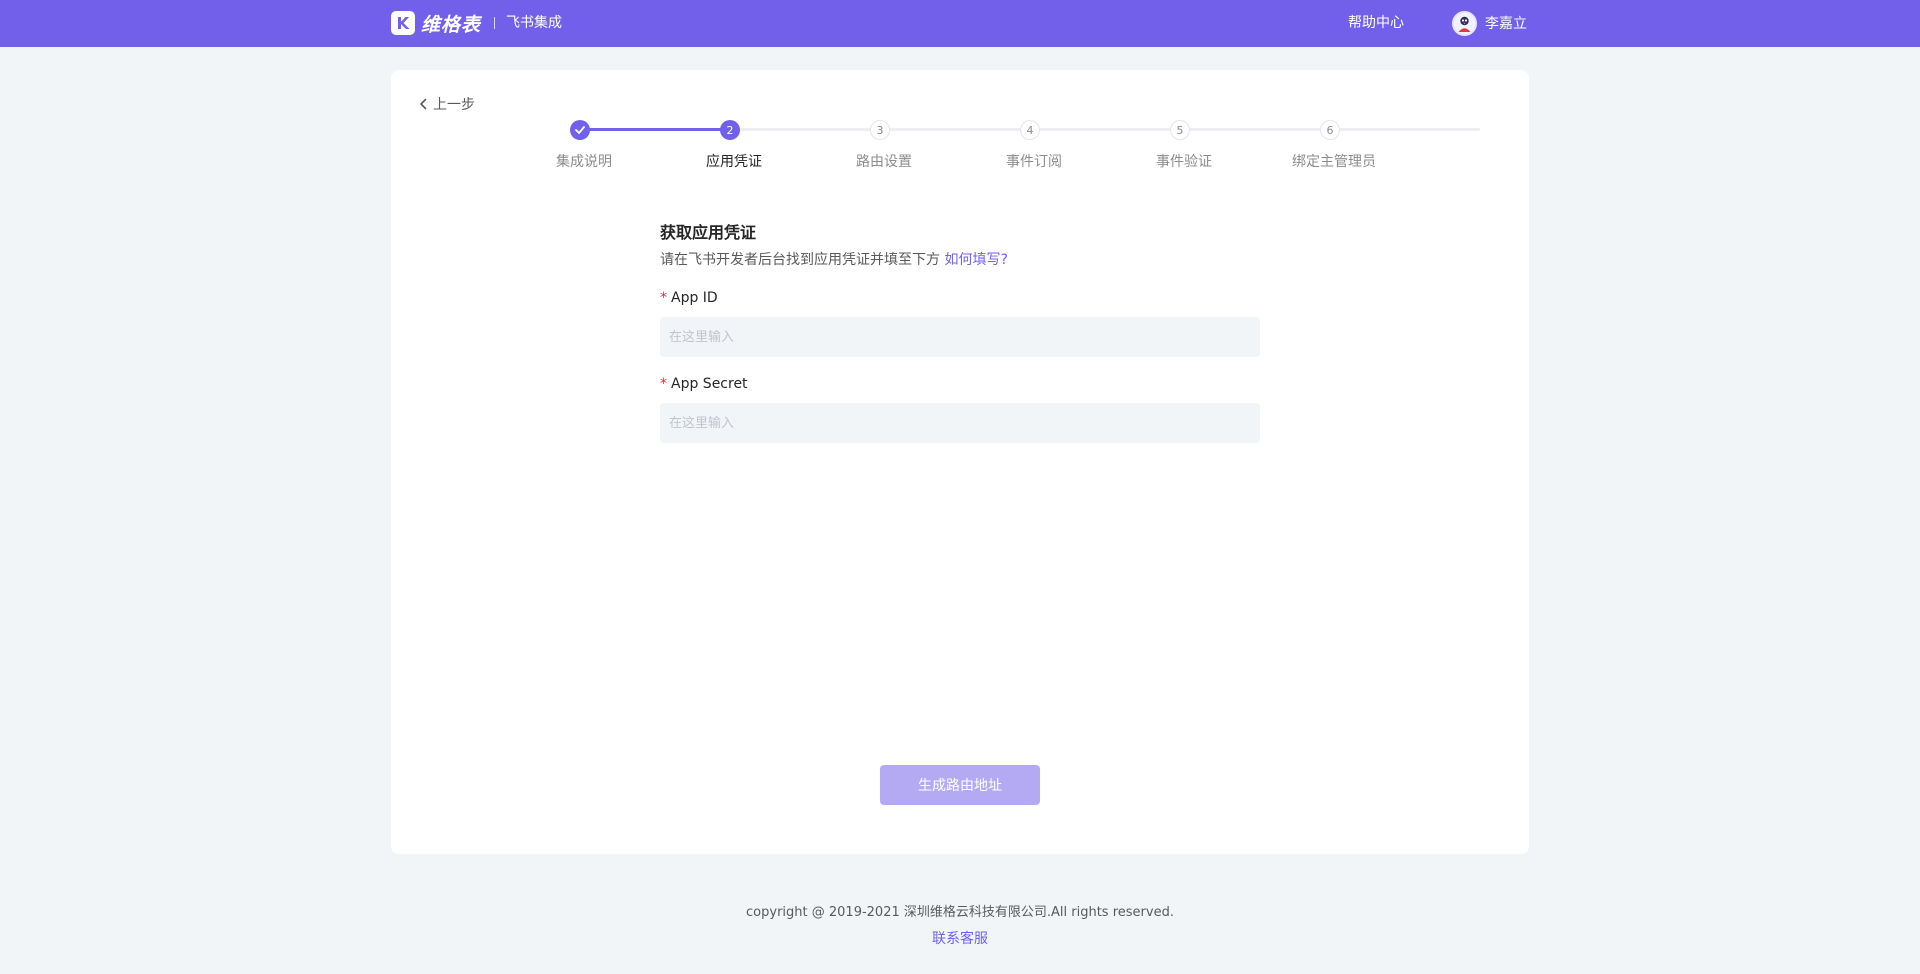 The height and width of the screenshot is (974, 1920). What do you see at coordinates (1184, 162) in the screenshot?
I see `step-5-label: 事件验证` at bounding box center [1184, 162].